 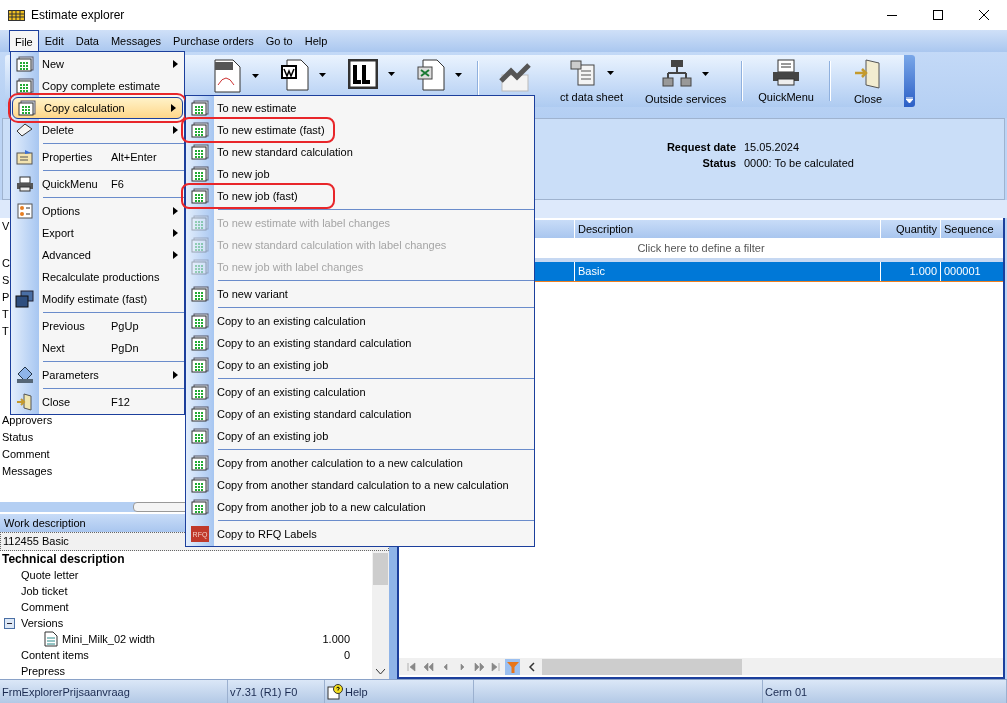 I want to click on property-label: Comment, so click(x=26, y=454).